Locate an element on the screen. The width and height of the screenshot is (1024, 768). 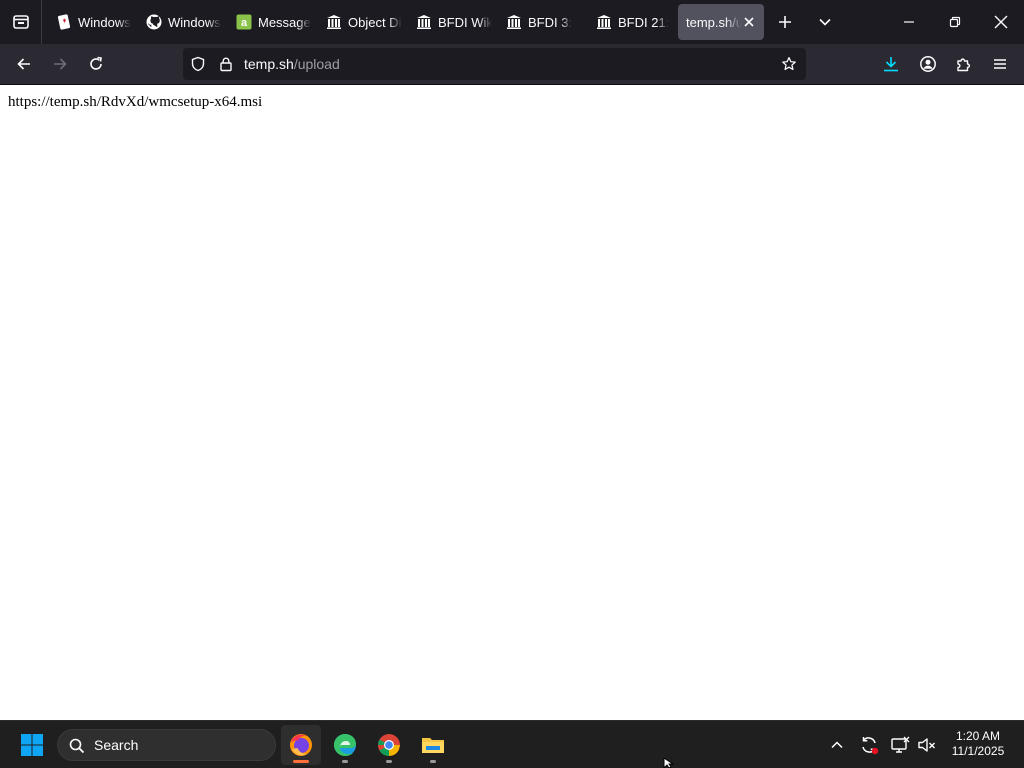
restore-button is located at coordinates (955, 22).